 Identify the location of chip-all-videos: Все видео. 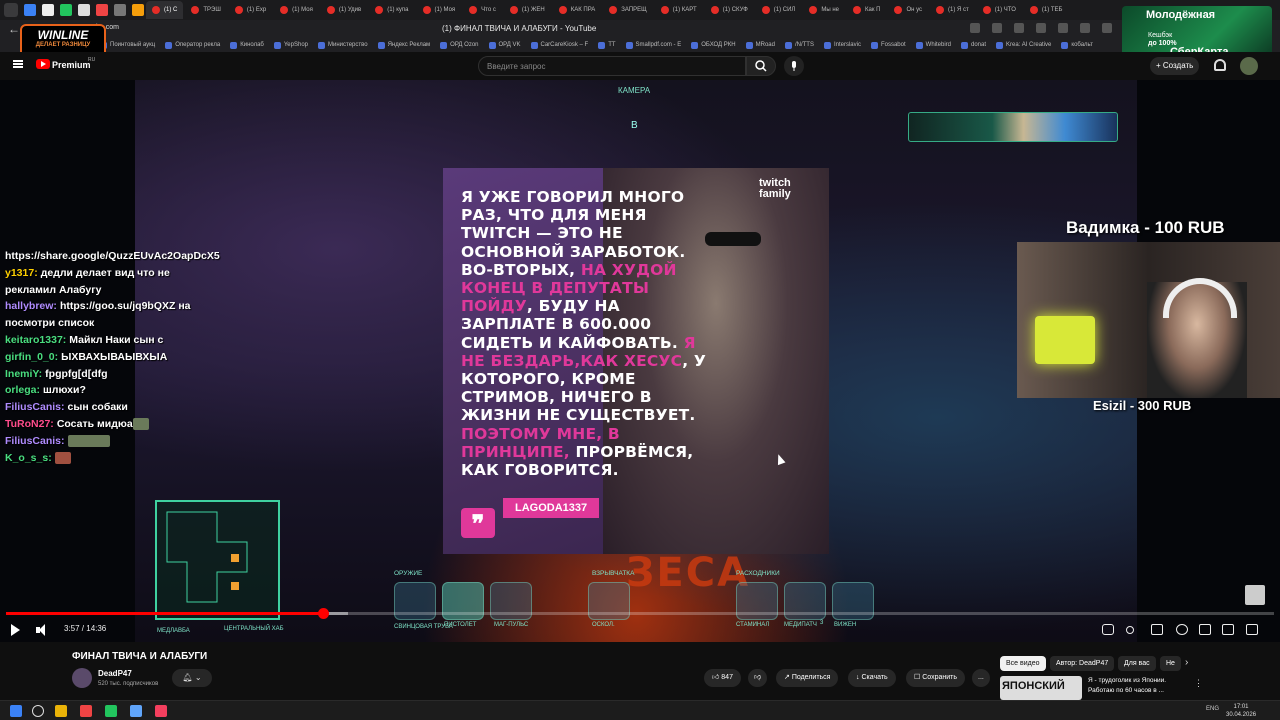
(1023, 663).